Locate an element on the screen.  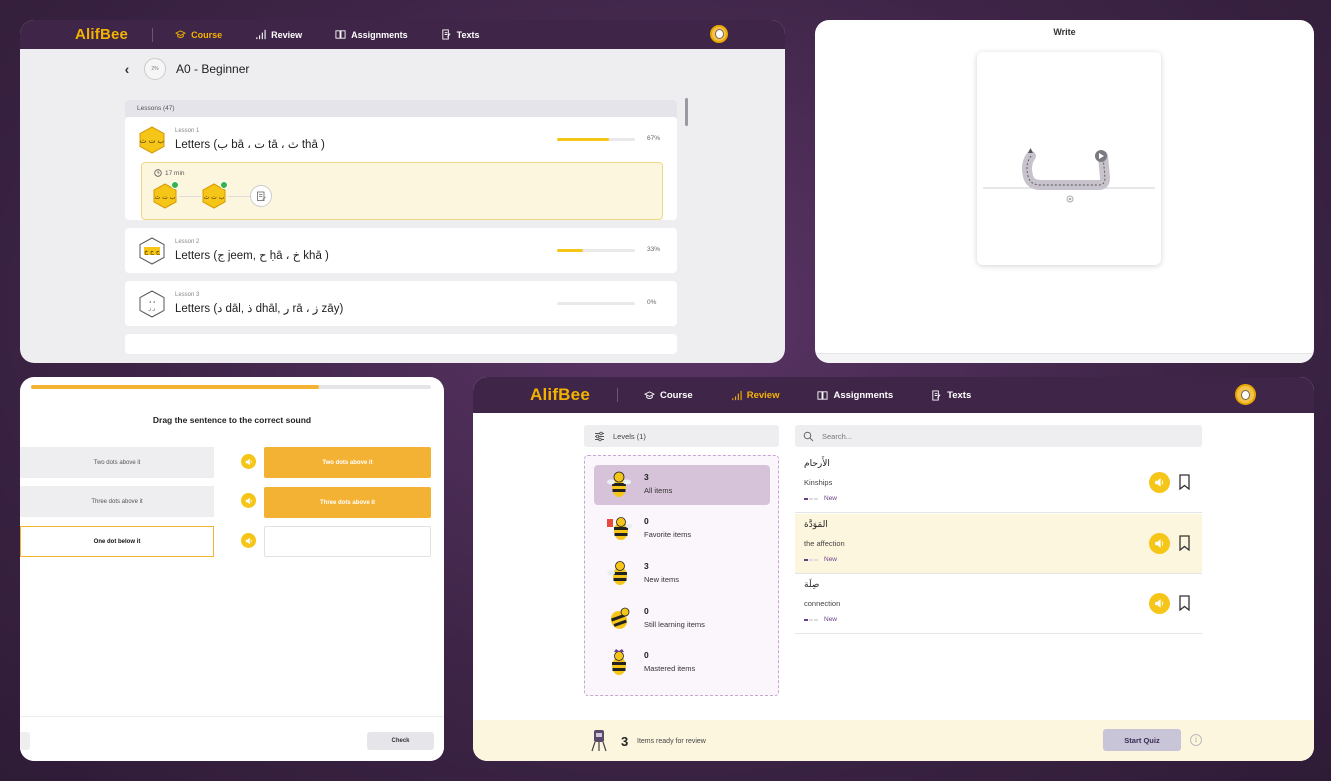
graduation-cap-icon is located at coordinates (181, 34).